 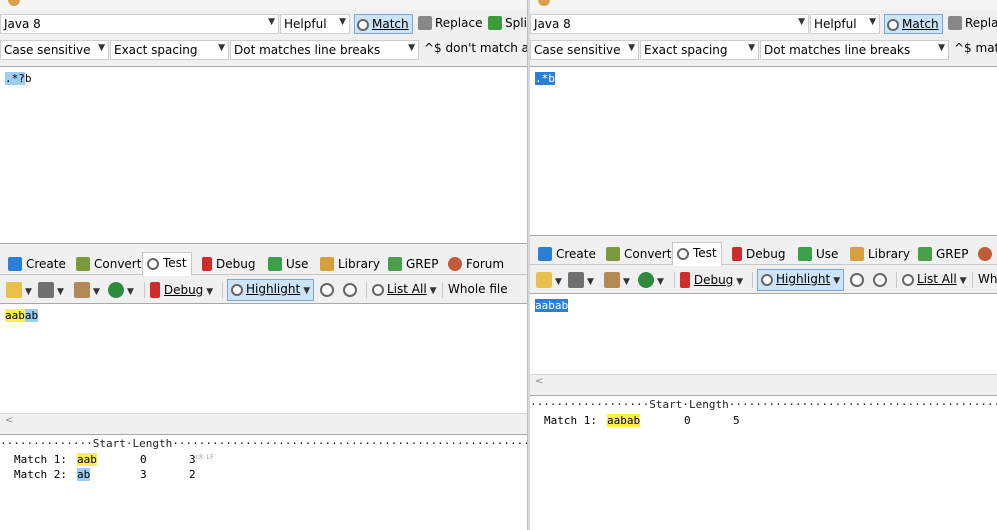 What do you see at coordinates (478, 290) in the screenshot?
I see `scope-select: Whole file` at bounding box center [478, 290].